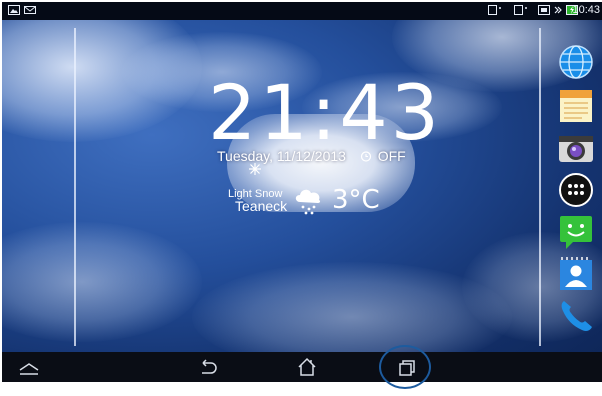 The image size is (602, 396). Describe the element at coordinates (520, 10) in the screenshot. I see `download-icon` at that location.